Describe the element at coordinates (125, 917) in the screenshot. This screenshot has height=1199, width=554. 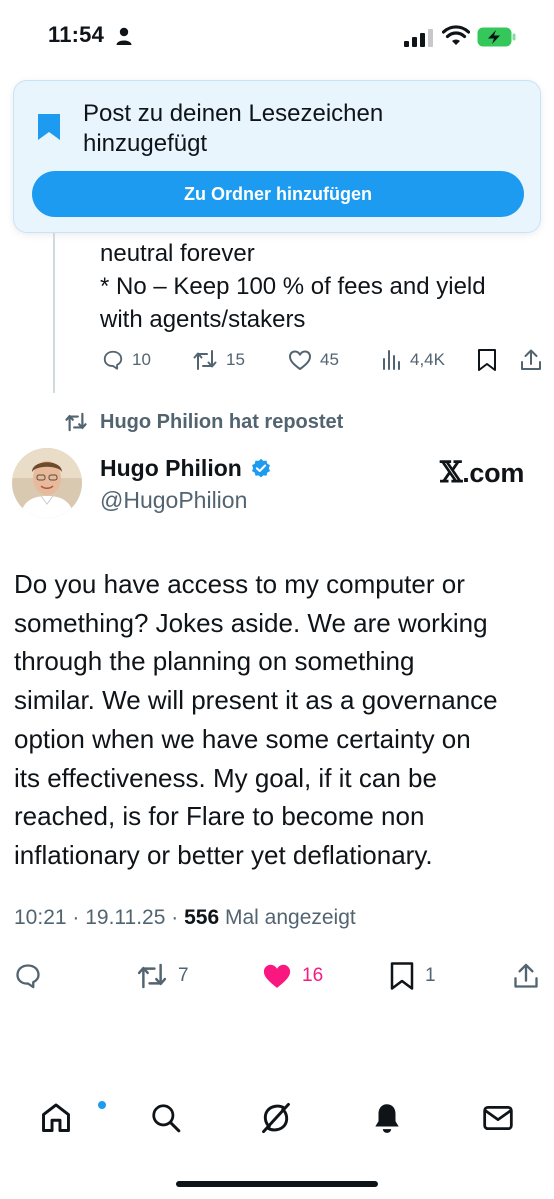
I see `post-date: 19.11.25` at that location.